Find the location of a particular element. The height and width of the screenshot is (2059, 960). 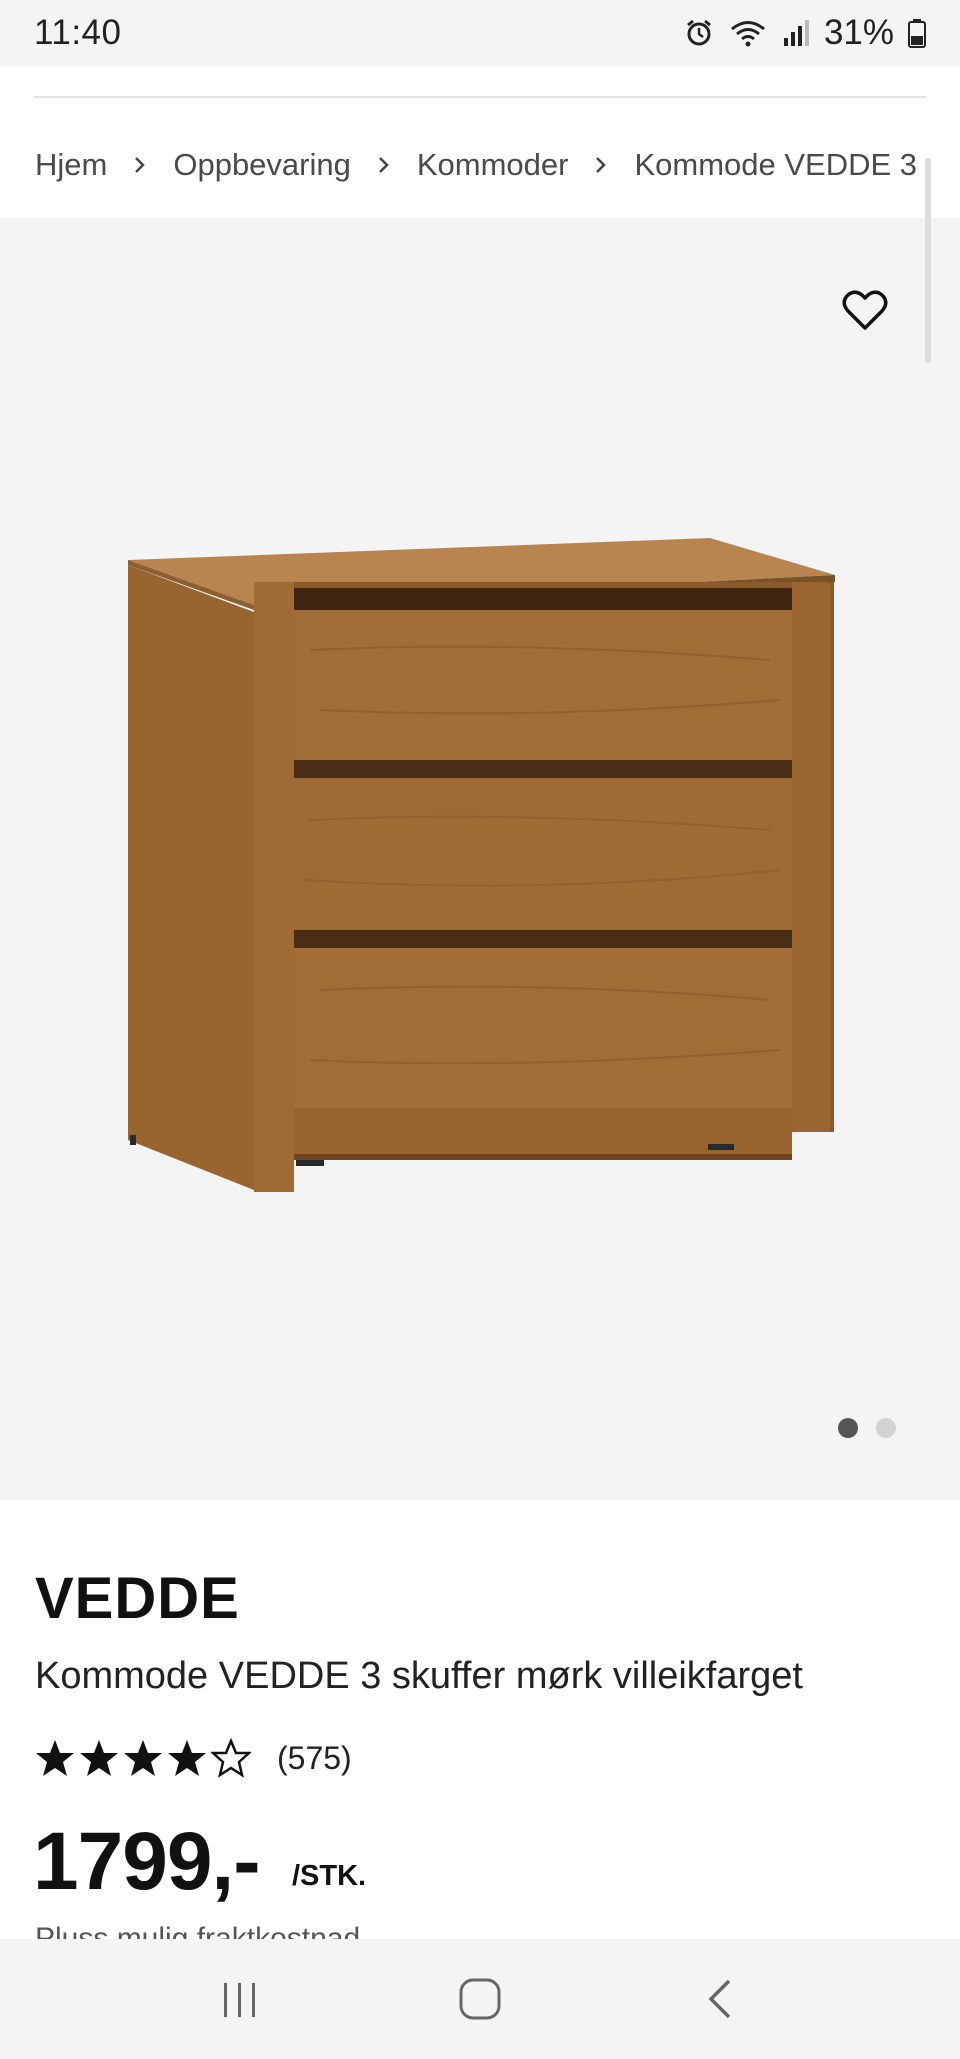

wifi-icon is located at coordinates (748, 33).